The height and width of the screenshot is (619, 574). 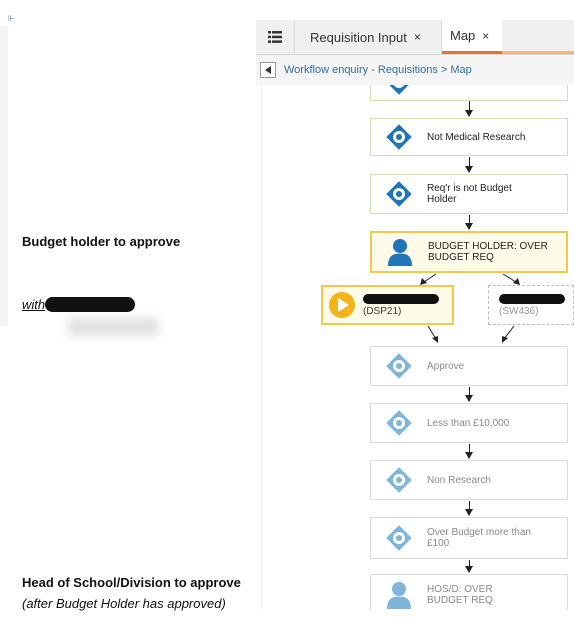 I want to click on tab-map: Map ×, so click(x=472, y=37).